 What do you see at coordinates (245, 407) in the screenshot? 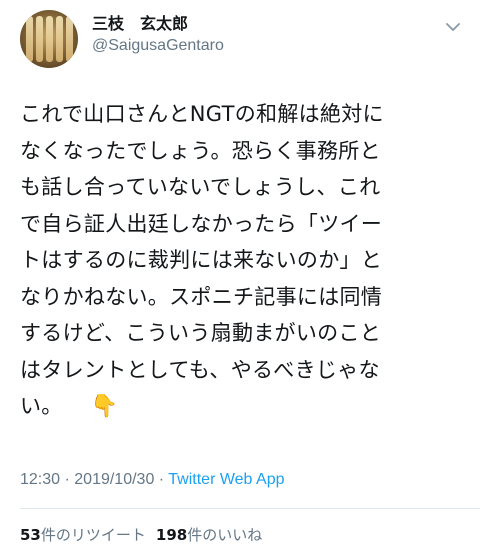
I see `tweet-text-line-last: い。 👇` at bounding box center [245, 407].